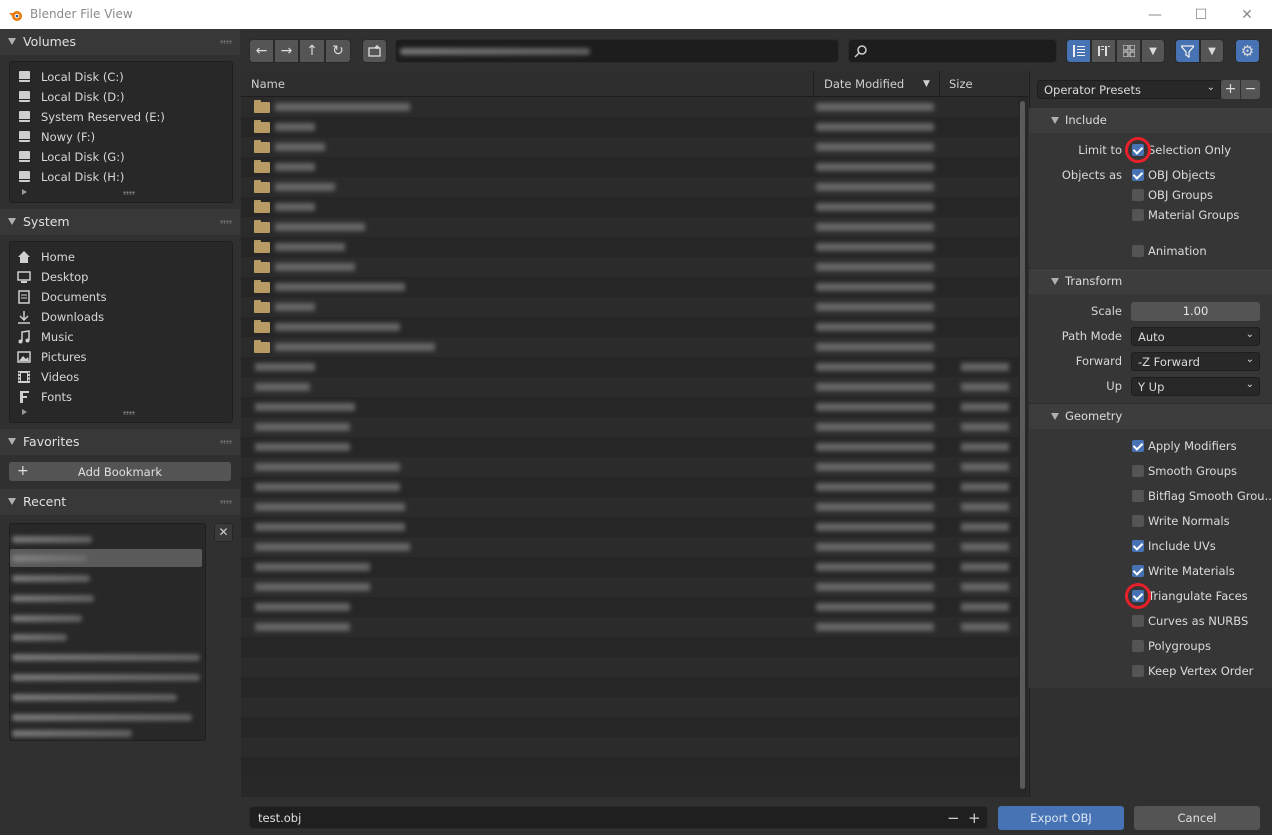 The image size is (1272, 835). Describe the element at coordinates (1195, 336) in the screenshot. I see `path-mode-dropdown: Auto ⌄` at that location.